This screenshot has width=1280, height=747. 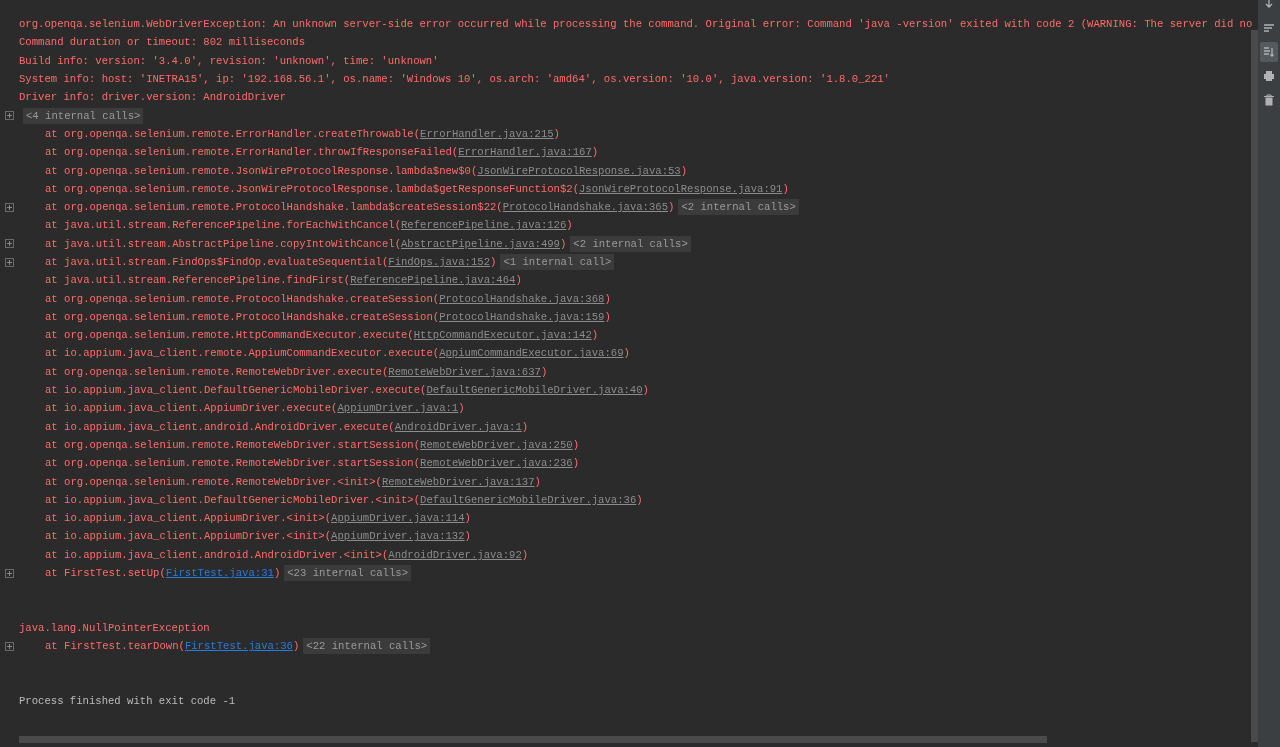 I want to click on stack-frame: at org.openqa.selenium.remote.ProtocolHandshake.createSession(ProtocolHandshake.java:159), so click(x=315, y=316).